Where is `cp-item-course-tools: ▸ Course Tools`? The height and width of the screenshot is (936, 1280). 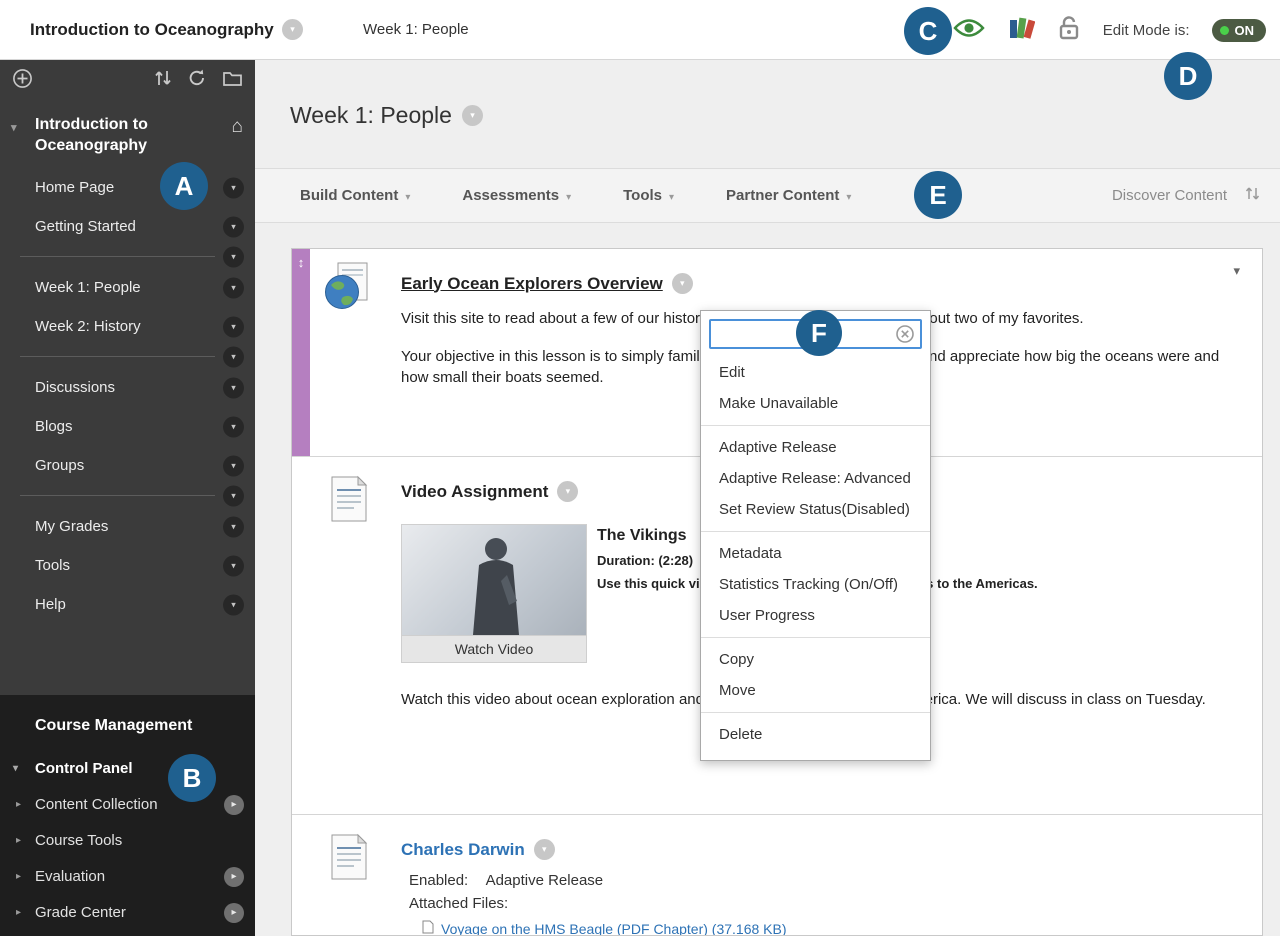 cp-item-course-tools: ▸ Course Tools is located at coordinates (127, 841).